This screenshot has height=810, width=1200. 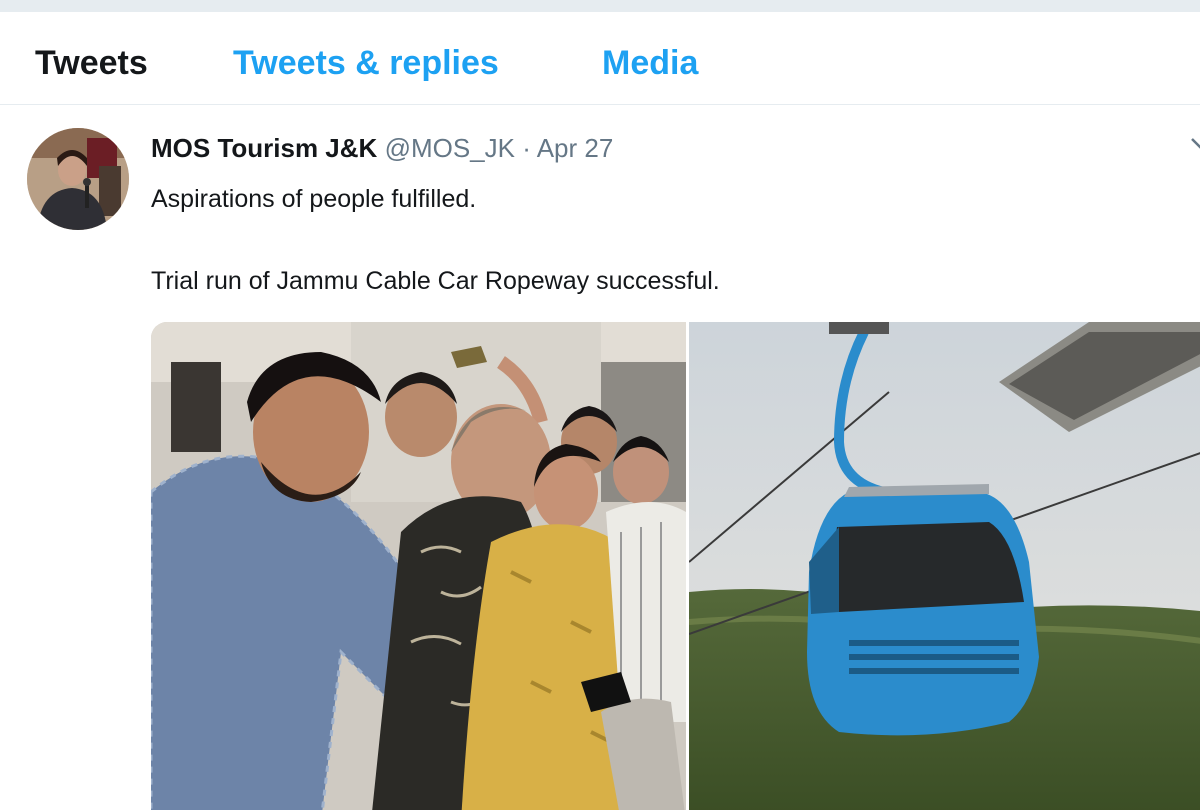 What do you see at coordinates (366, 63) in the screenshot?
I see `tab-tweets-and-replies: Tweets & replies` at bounding box center [366, 63].